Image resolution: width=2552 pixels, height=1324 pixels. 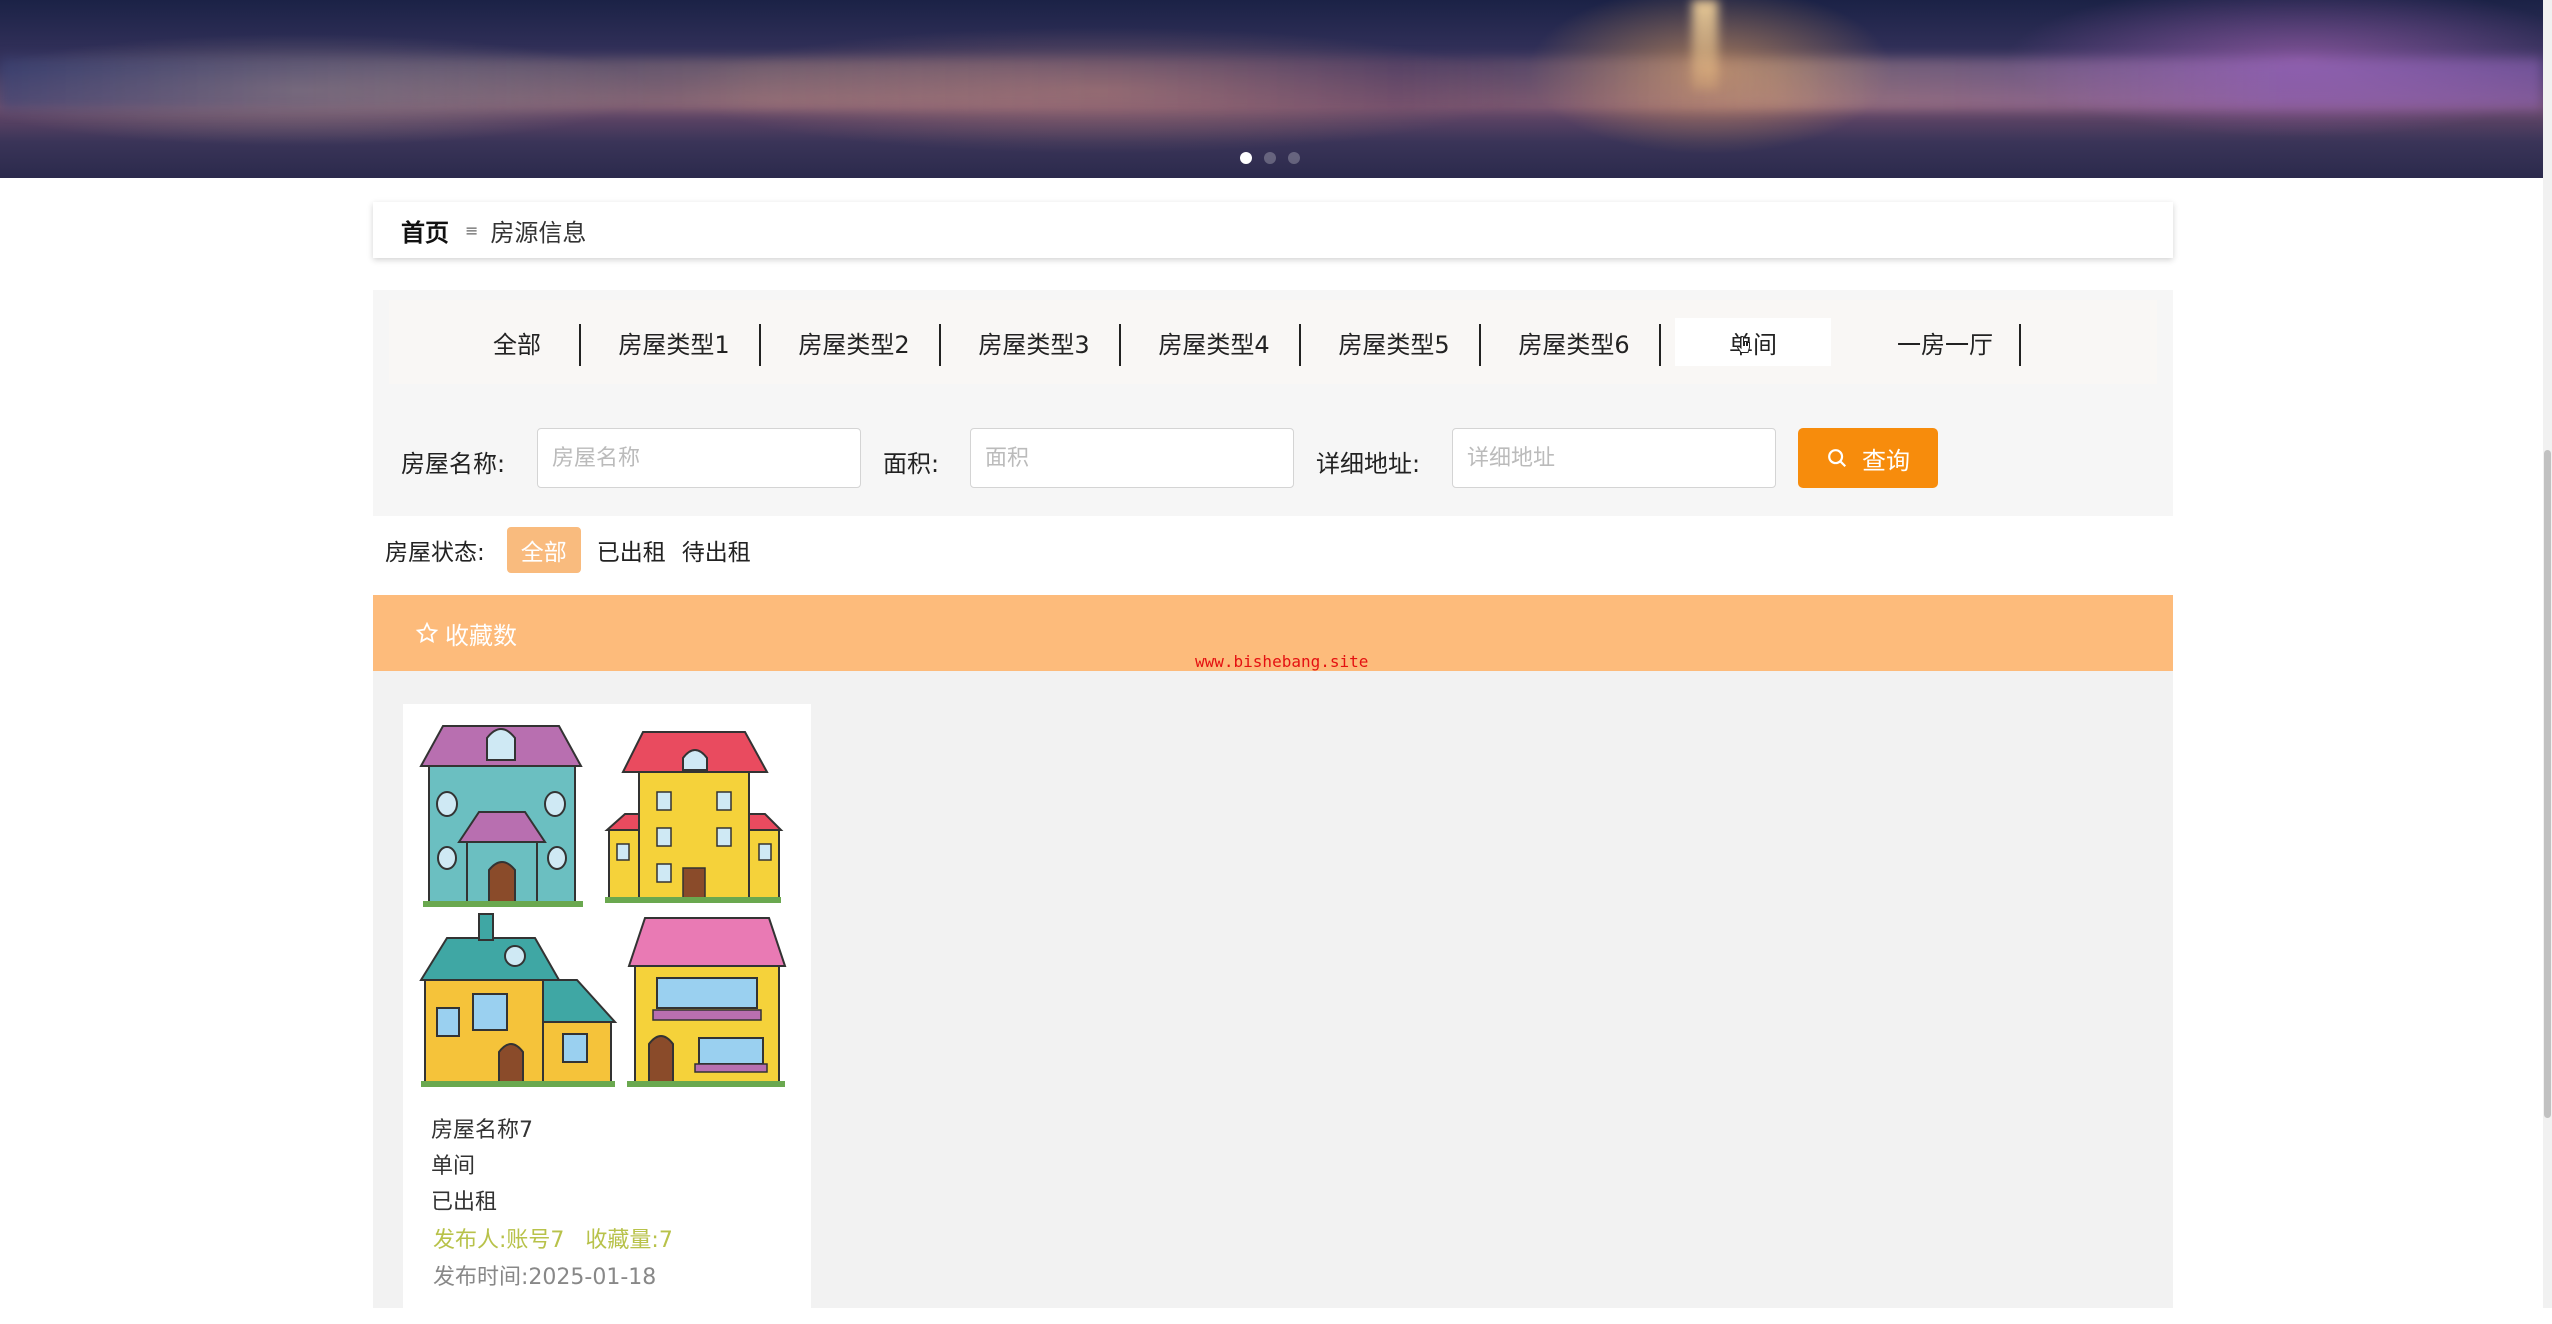 I want to click on address-label: 详细地址:, so click(x=1368, y=464).